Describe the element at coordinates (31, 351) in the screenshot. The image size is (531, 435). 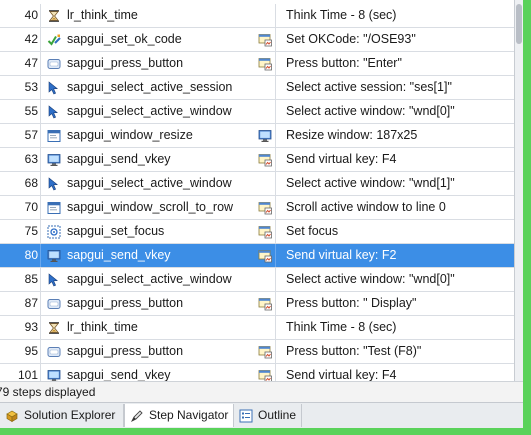
I see `step-number: 95` at that location.